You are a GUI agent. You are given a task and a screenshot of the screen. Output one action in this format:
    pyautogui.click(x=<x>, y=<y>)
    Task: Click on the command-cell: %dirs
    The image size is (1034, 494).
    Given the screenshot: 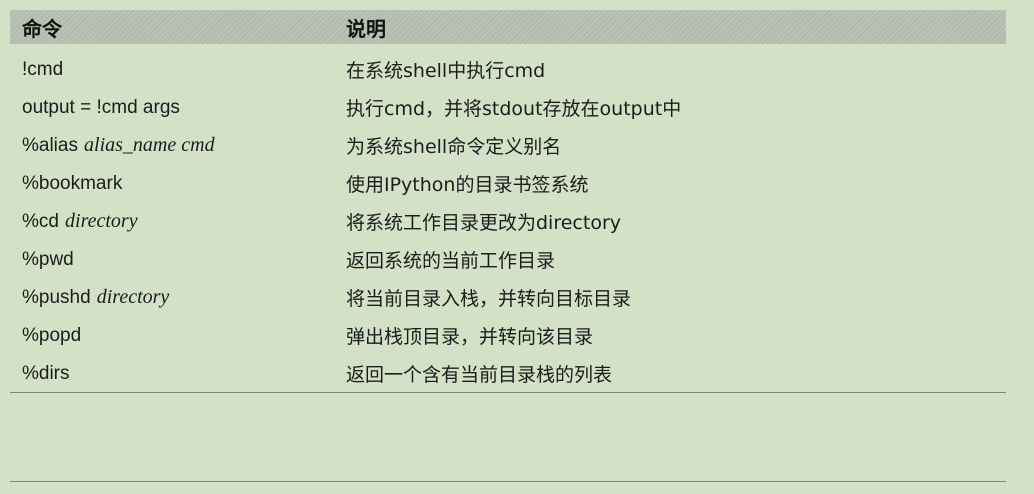 What is the action you would take?
    pyautogui.click(x=172, y=373)
    